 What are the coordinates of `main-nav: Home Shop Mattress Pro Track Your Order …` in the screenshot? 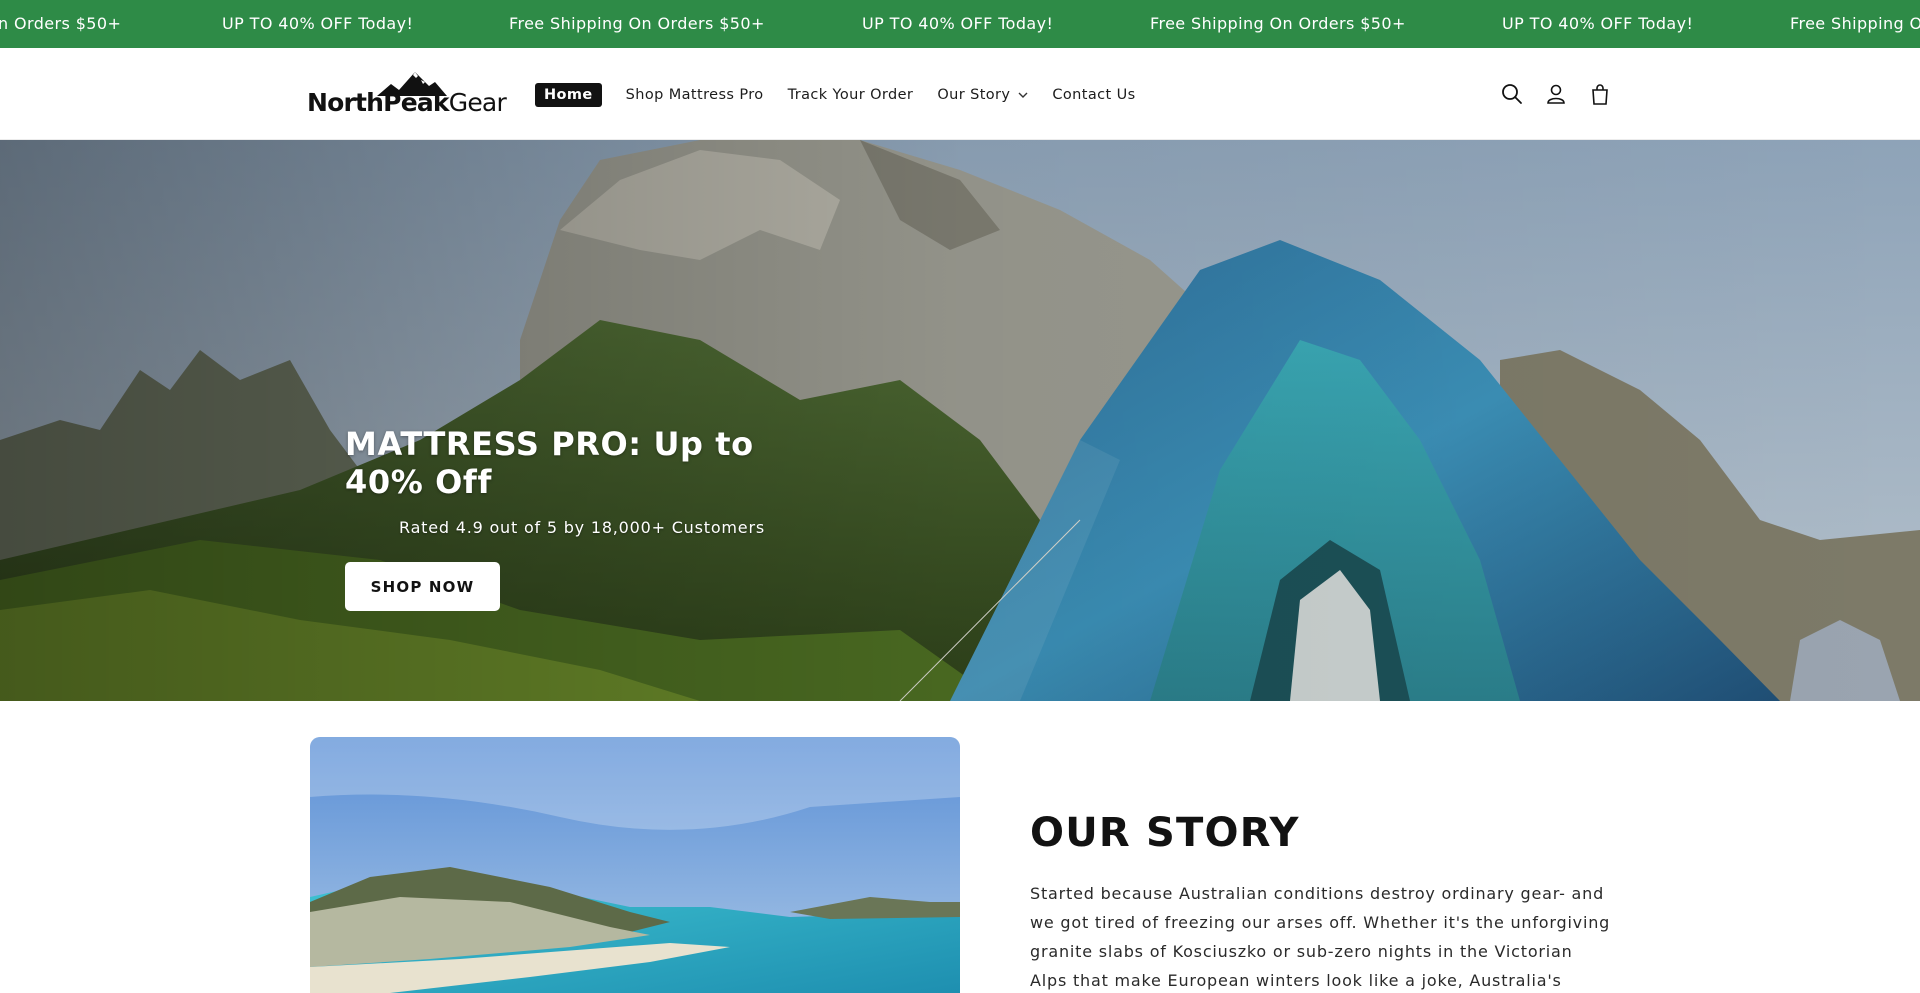 It's located at (847, 95).